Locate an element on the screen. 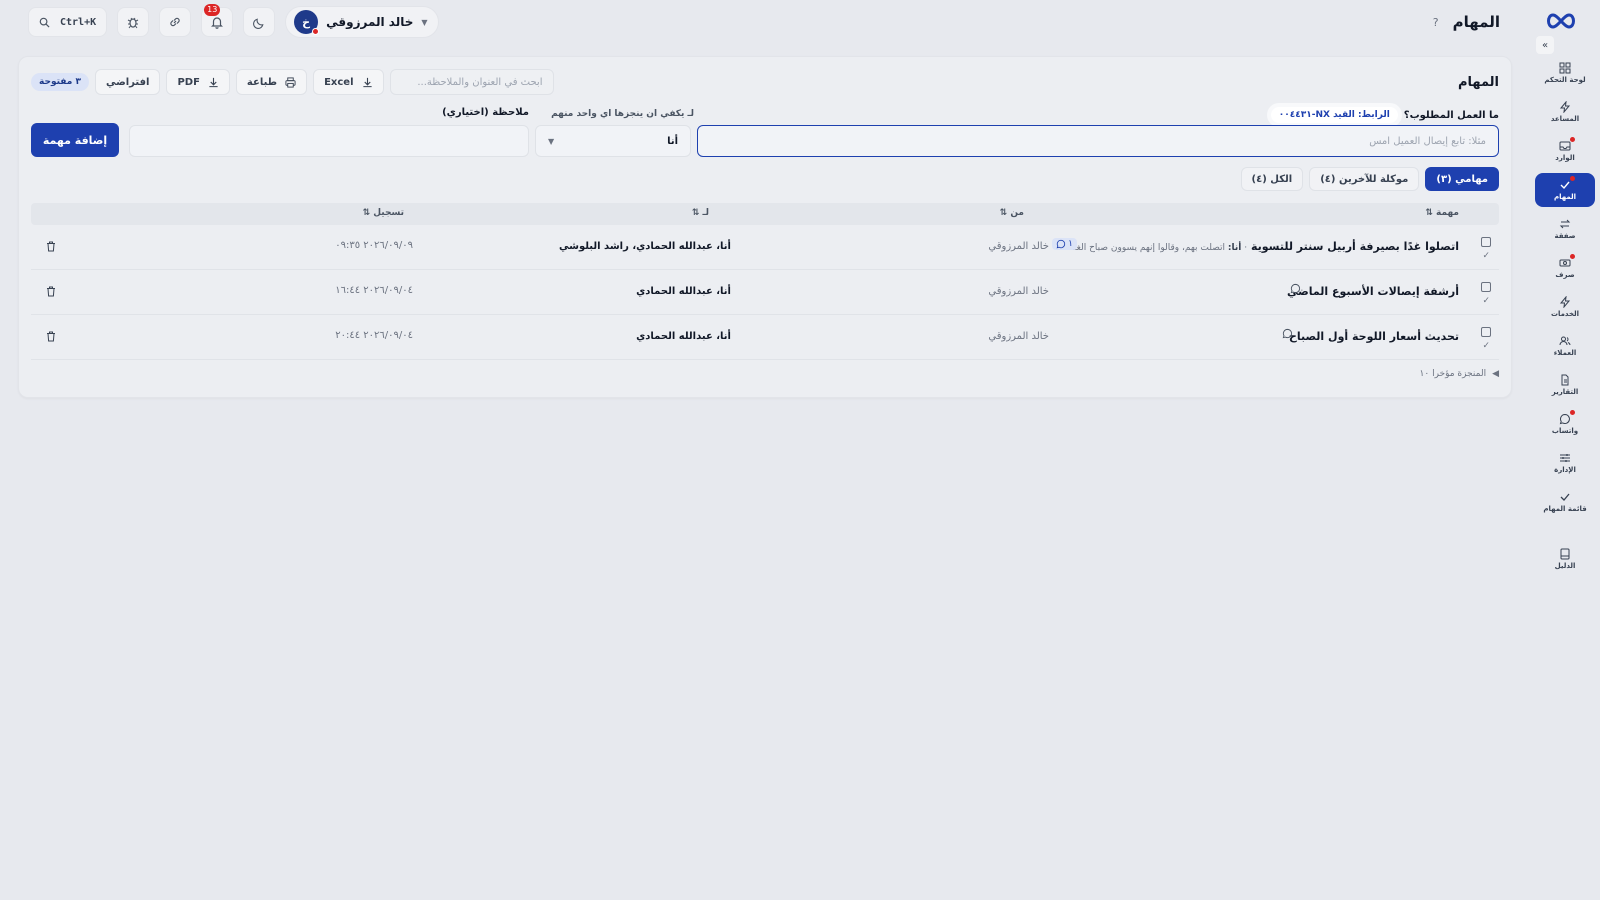 This screenshot has height=900, width=1600. tab-all: الكل (٤) is located at coordinates (1272, 179).